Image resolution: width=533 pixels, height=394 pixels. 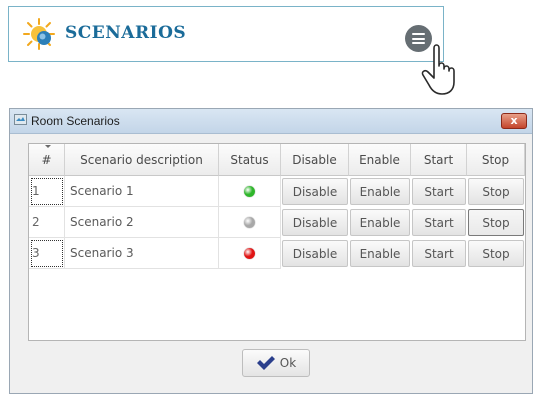 I want to click on column-header-disable: Disable, so click(x=315, y=160).